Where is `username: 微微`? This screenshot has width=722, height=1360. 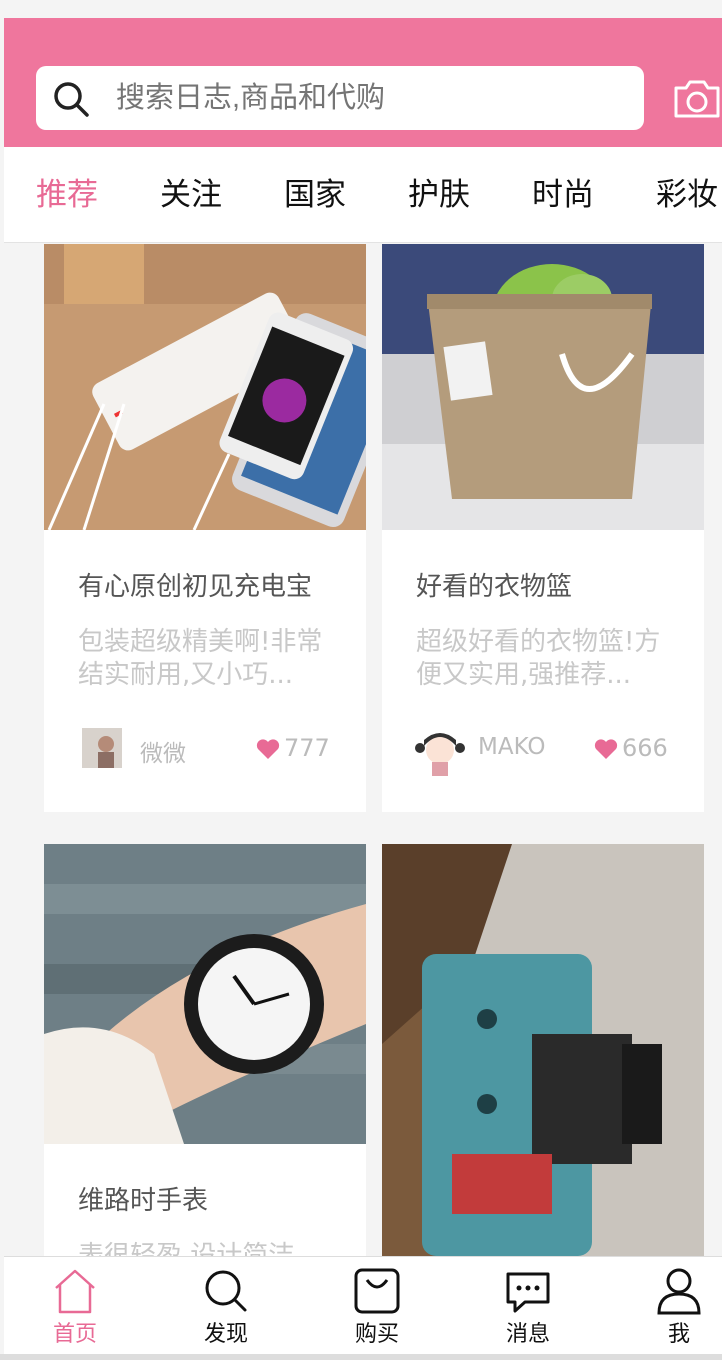 username: 微微 is located at coordinates (163, 751).